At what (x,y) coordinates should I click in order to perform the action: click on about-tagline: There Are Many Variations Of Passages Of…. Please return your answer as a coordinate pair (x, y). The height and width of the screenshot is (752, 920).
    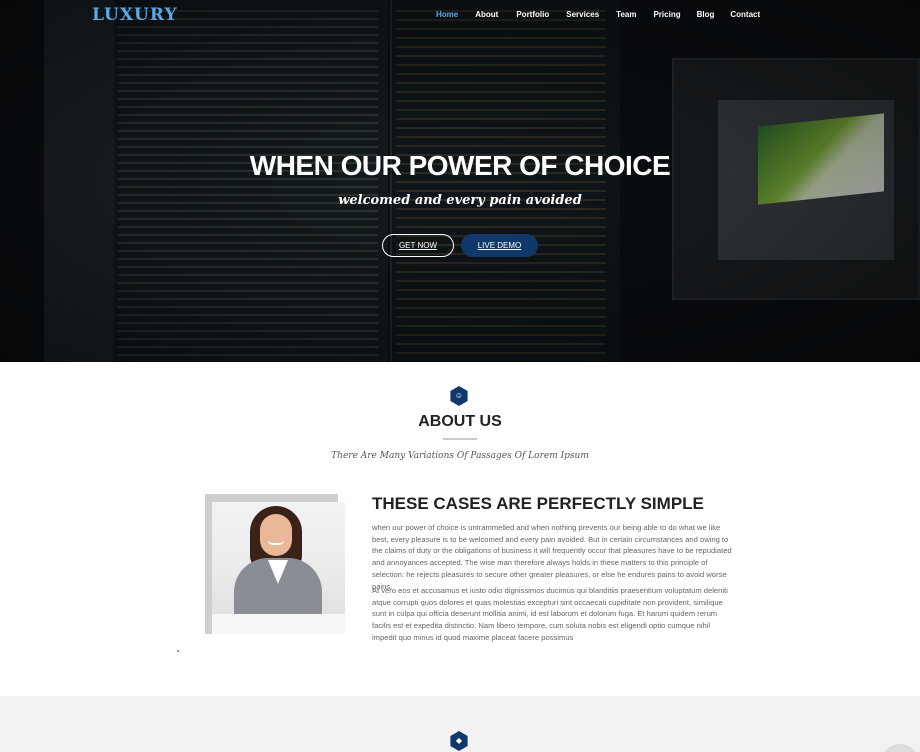
    Looking at the image, I should click on (460, 456).